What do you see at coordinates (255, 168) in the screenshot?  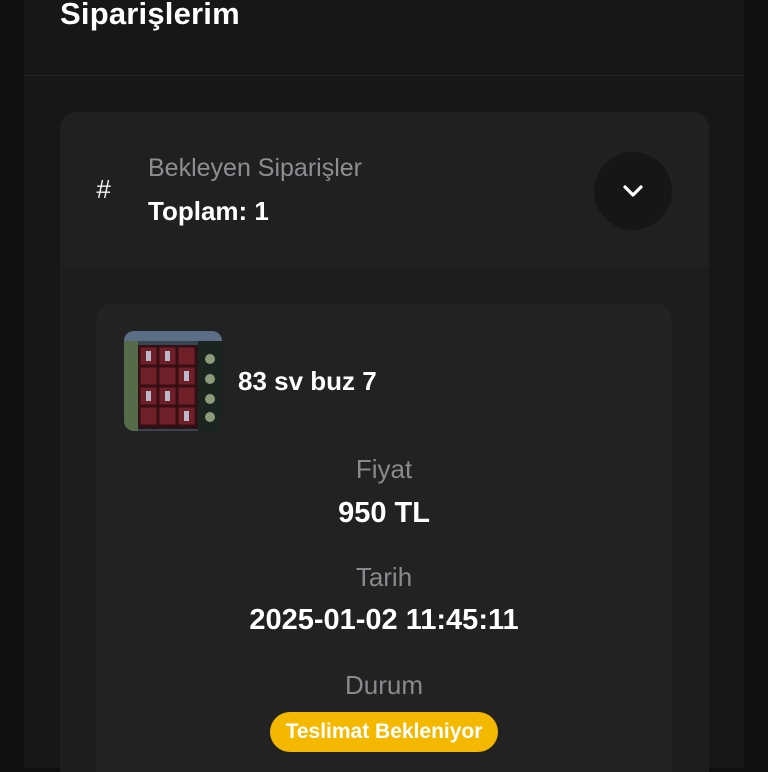 I see `accordion-subtitle: Bekleyen Siparişler` at bounding box center [255, 168].